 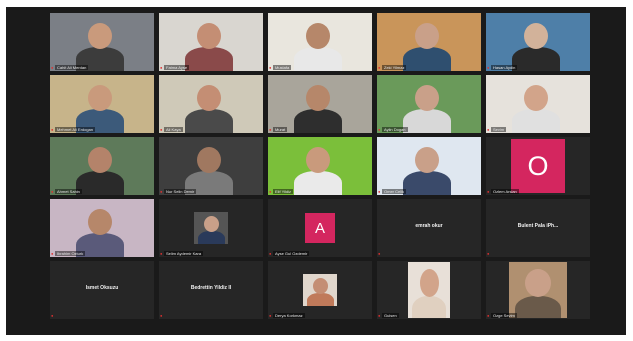 I want to click on participant-tile: ● Aylin Dogan, so click(x=429, y=104).